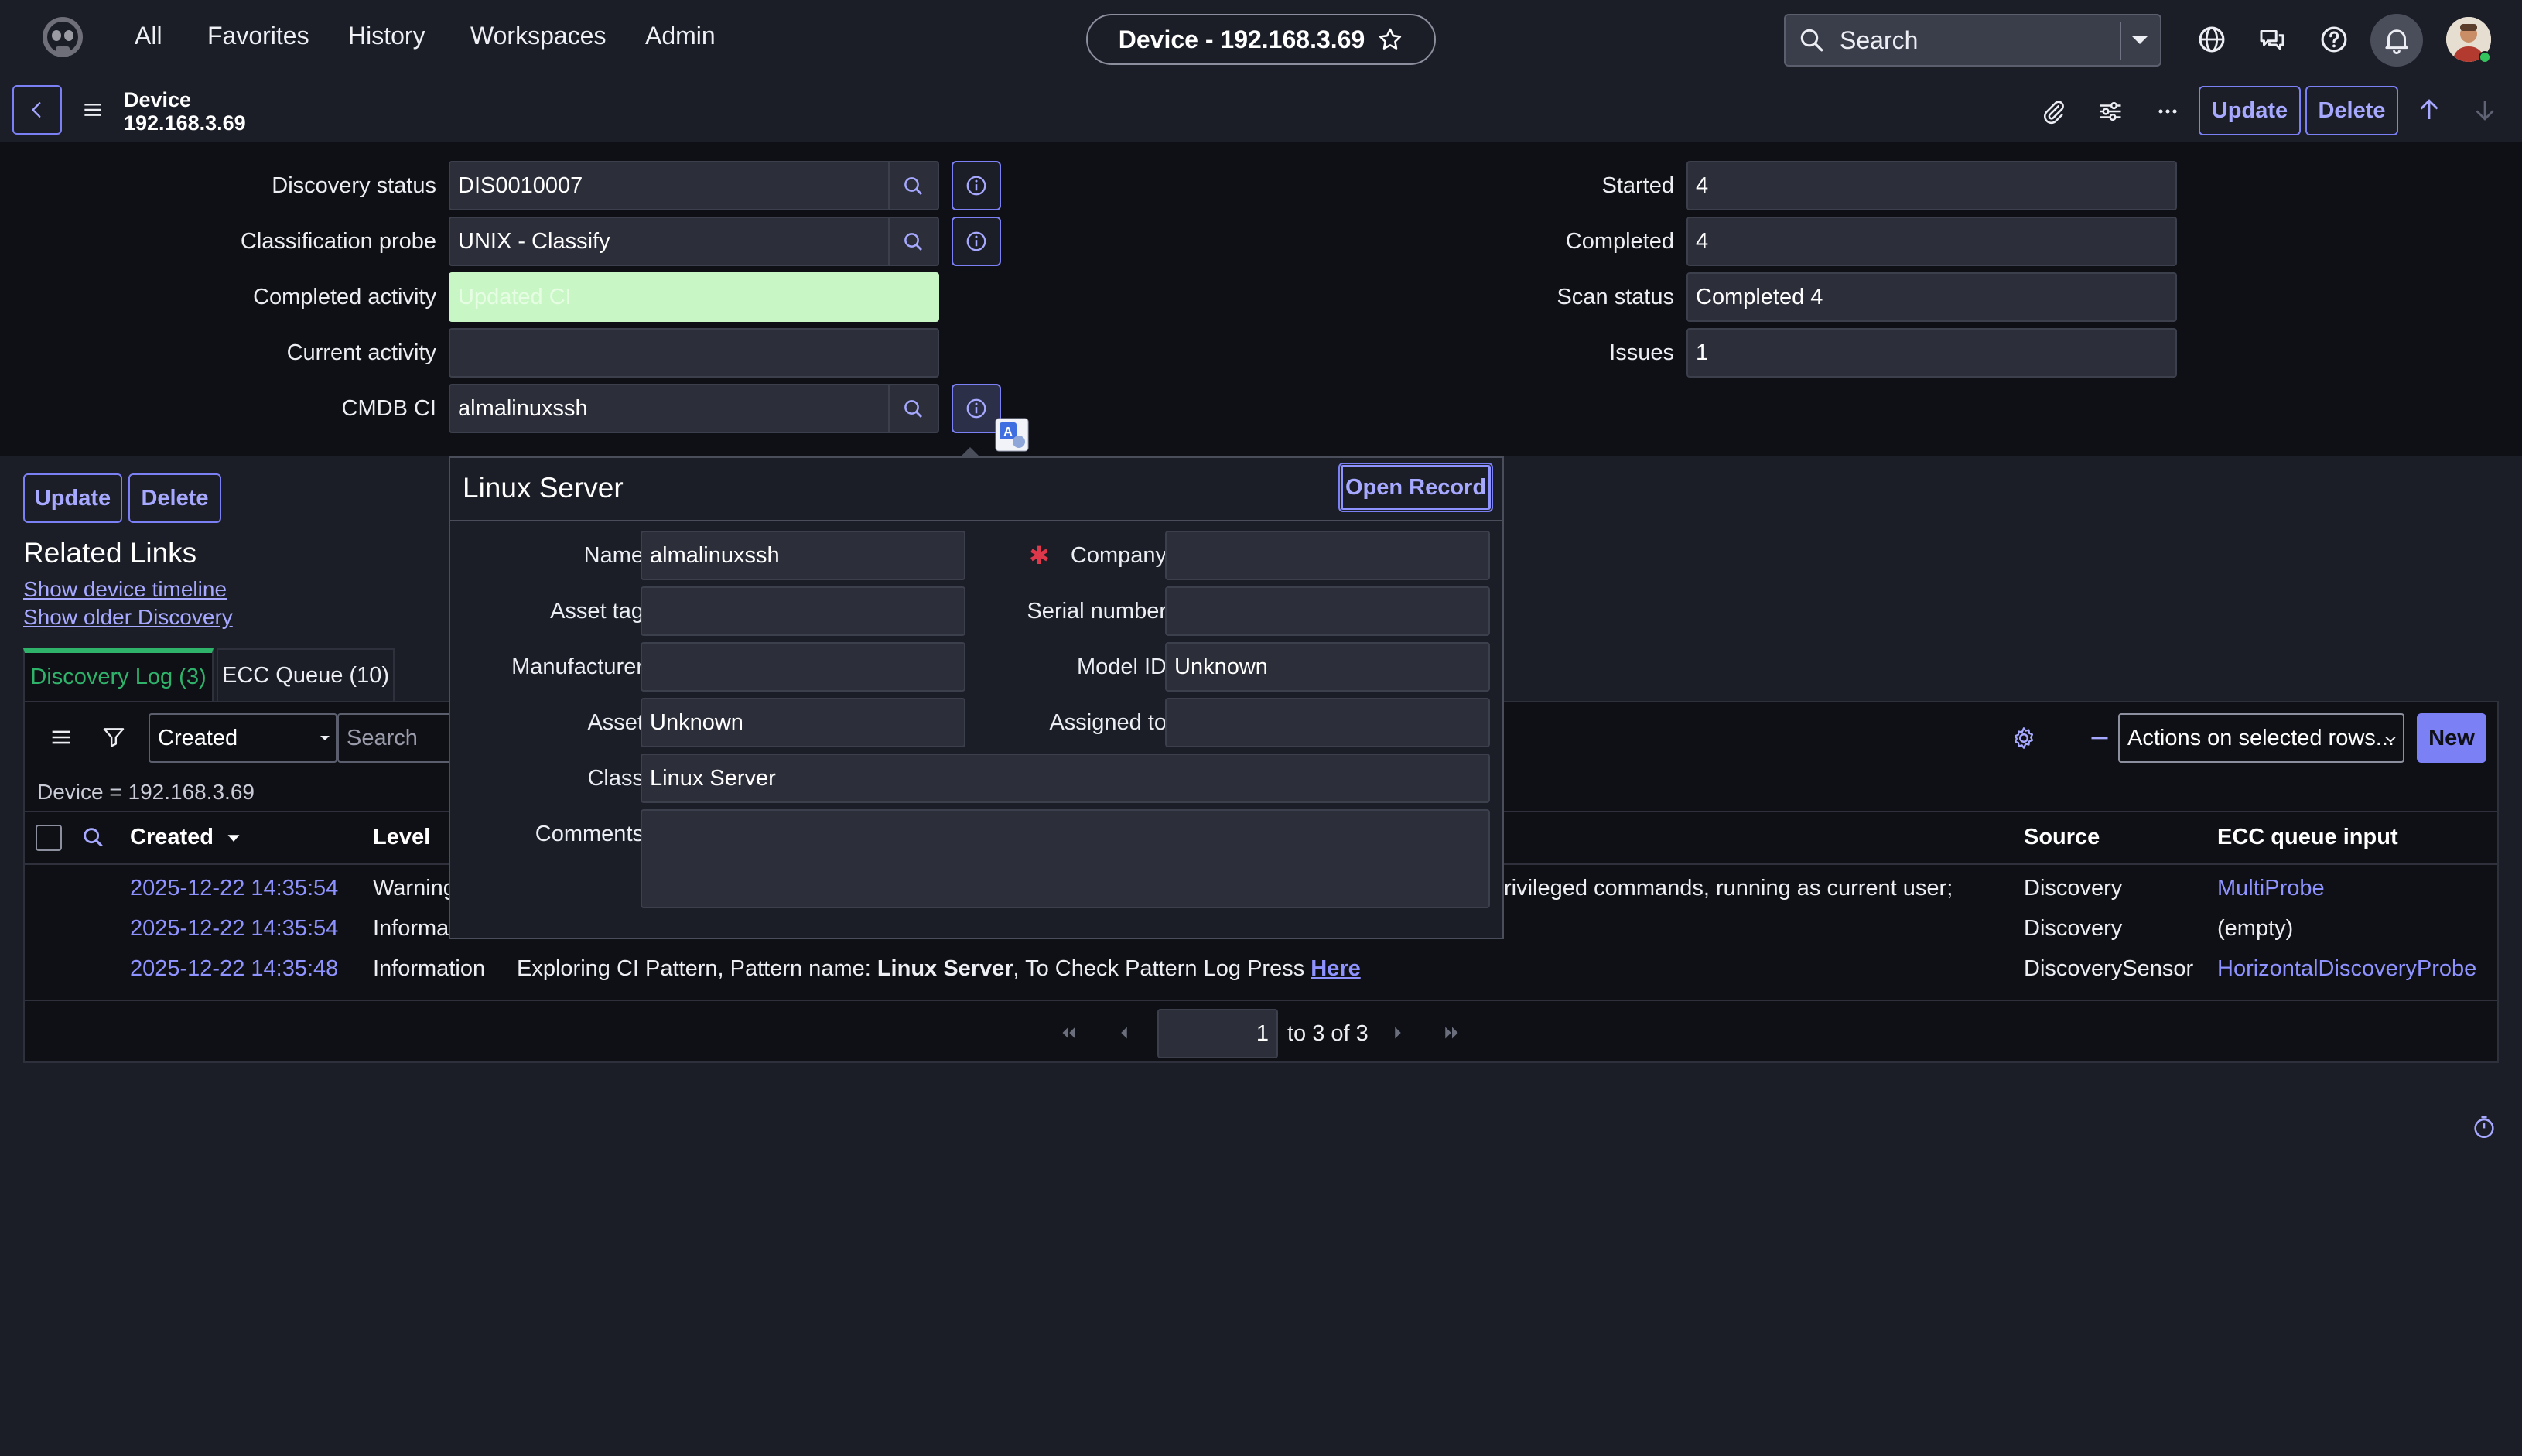 This screenshot has height=1456, width=2522. Describe the element at coordinates (976, 242) in the screenshot. I see `classification-probe-info-button` at that location.